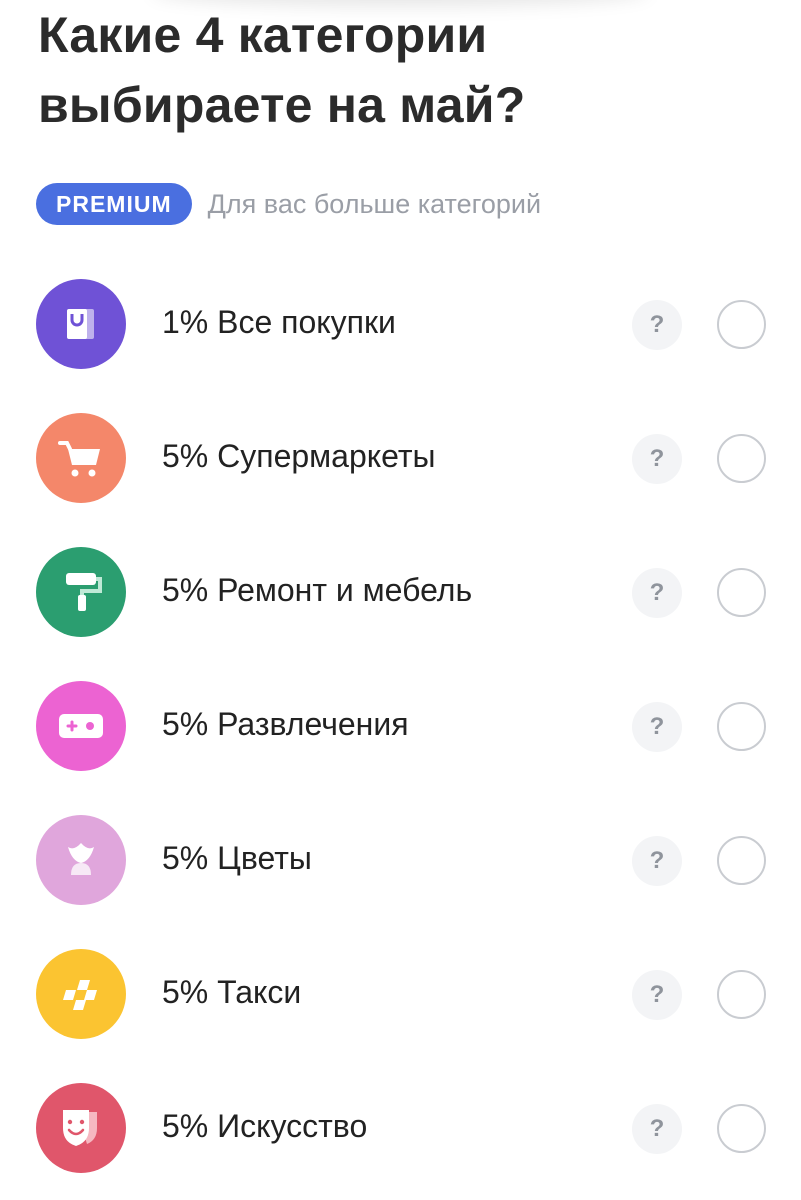 The width and height of the screenshot is (801, 1200). Describe the element at coordinates (317, 590) in the screenshot. I see `category-label: 5% Ремонт и мебель` at that location.